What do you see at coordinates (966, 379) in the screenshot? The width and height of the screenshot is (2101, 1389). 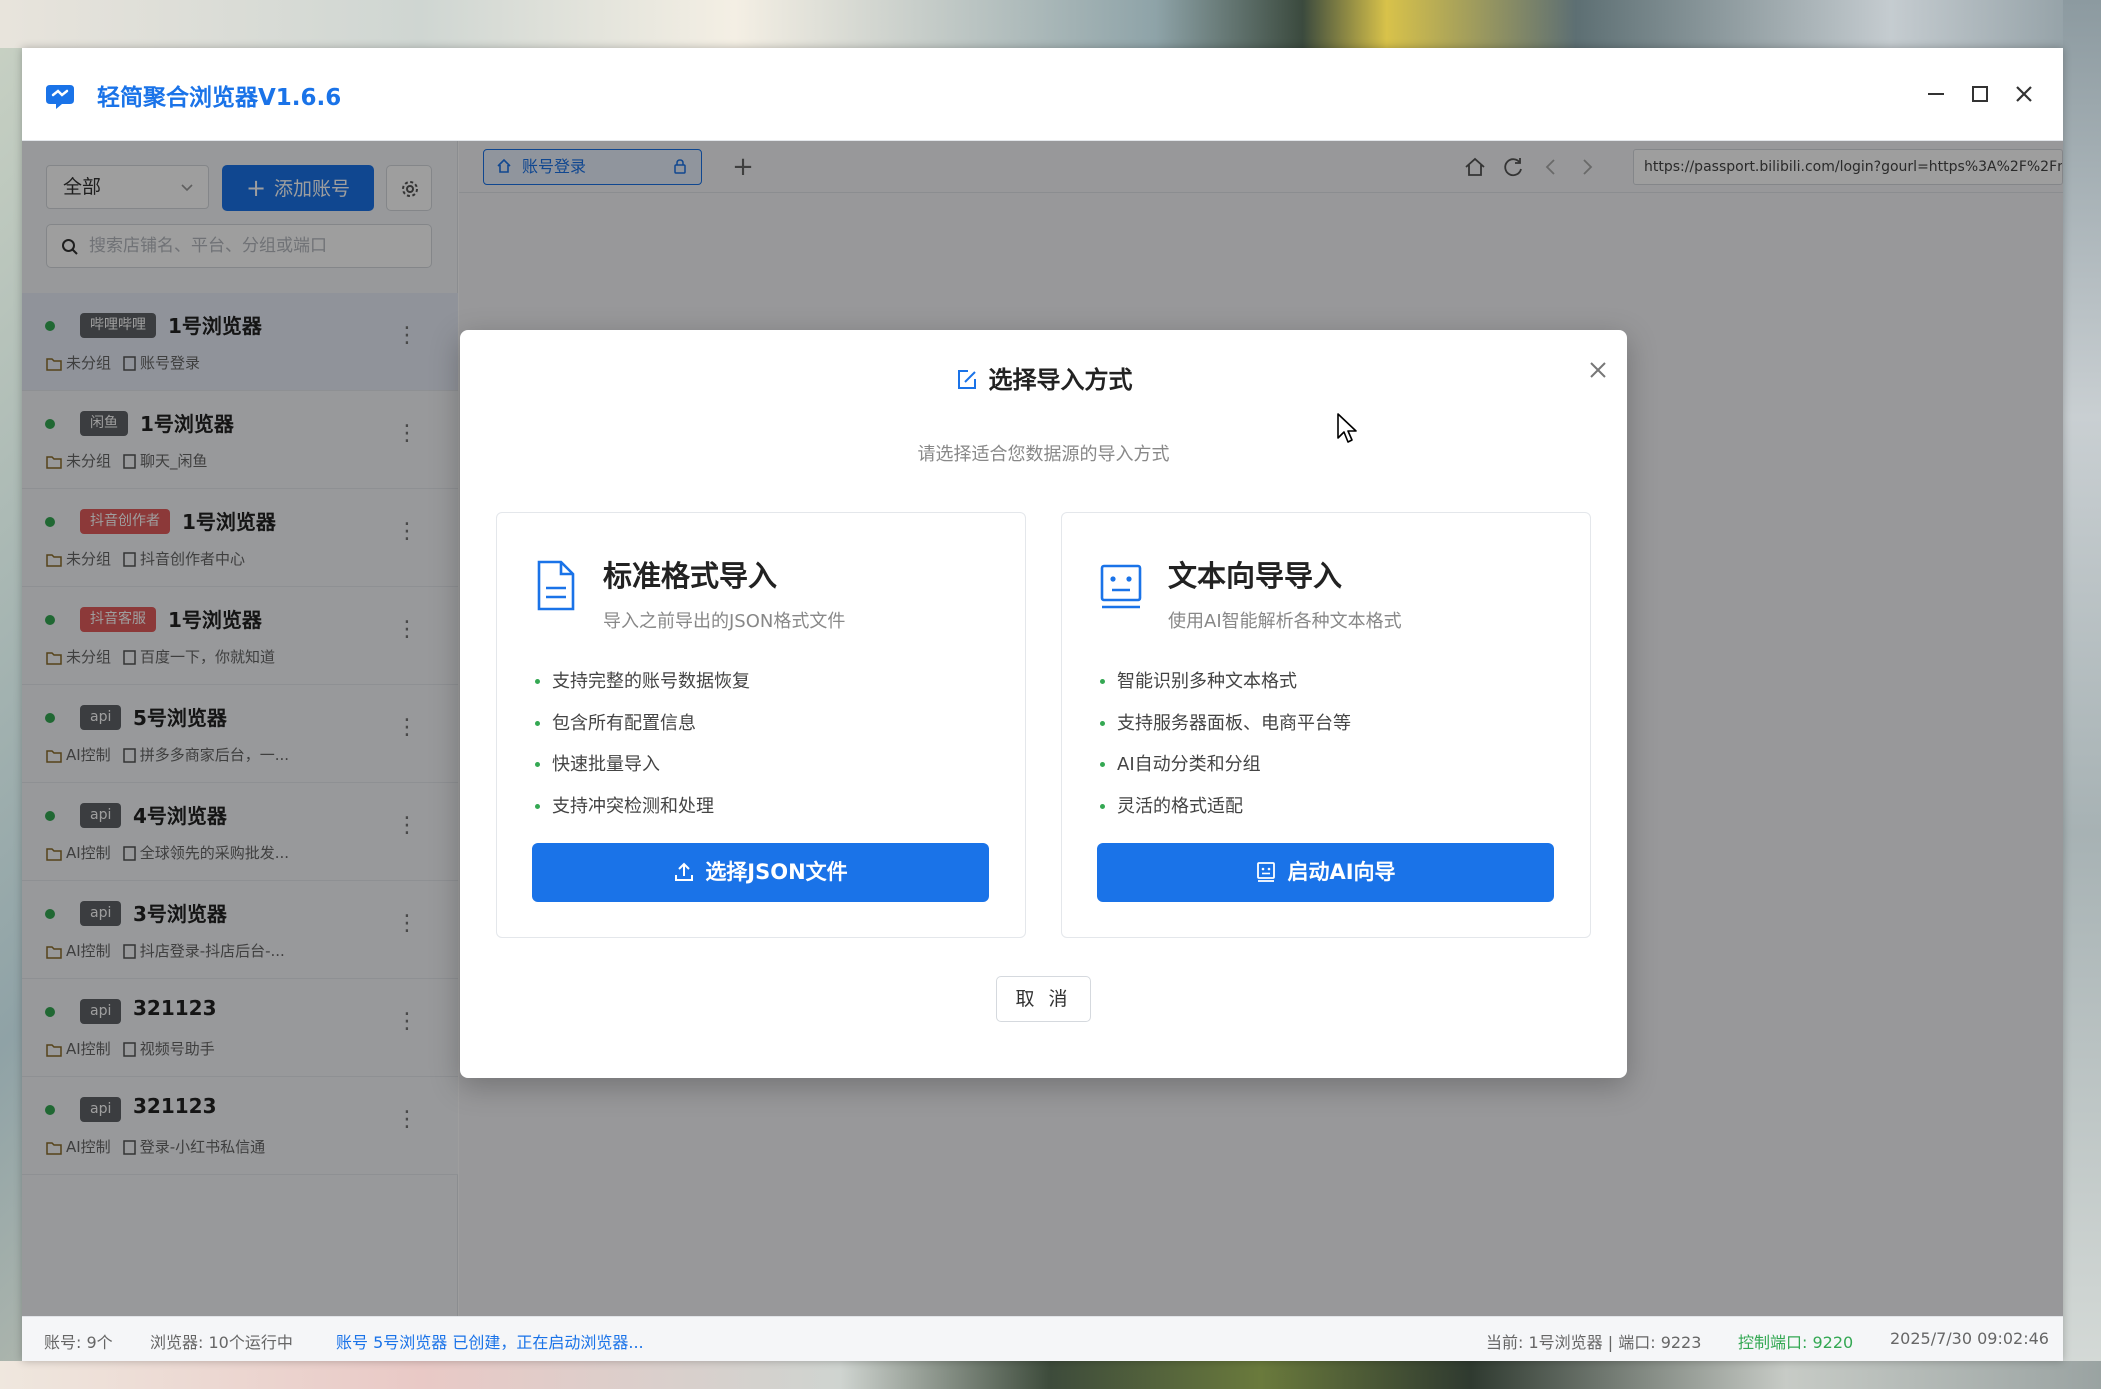 I see `edit-icon` at bounding box center [966, 379].